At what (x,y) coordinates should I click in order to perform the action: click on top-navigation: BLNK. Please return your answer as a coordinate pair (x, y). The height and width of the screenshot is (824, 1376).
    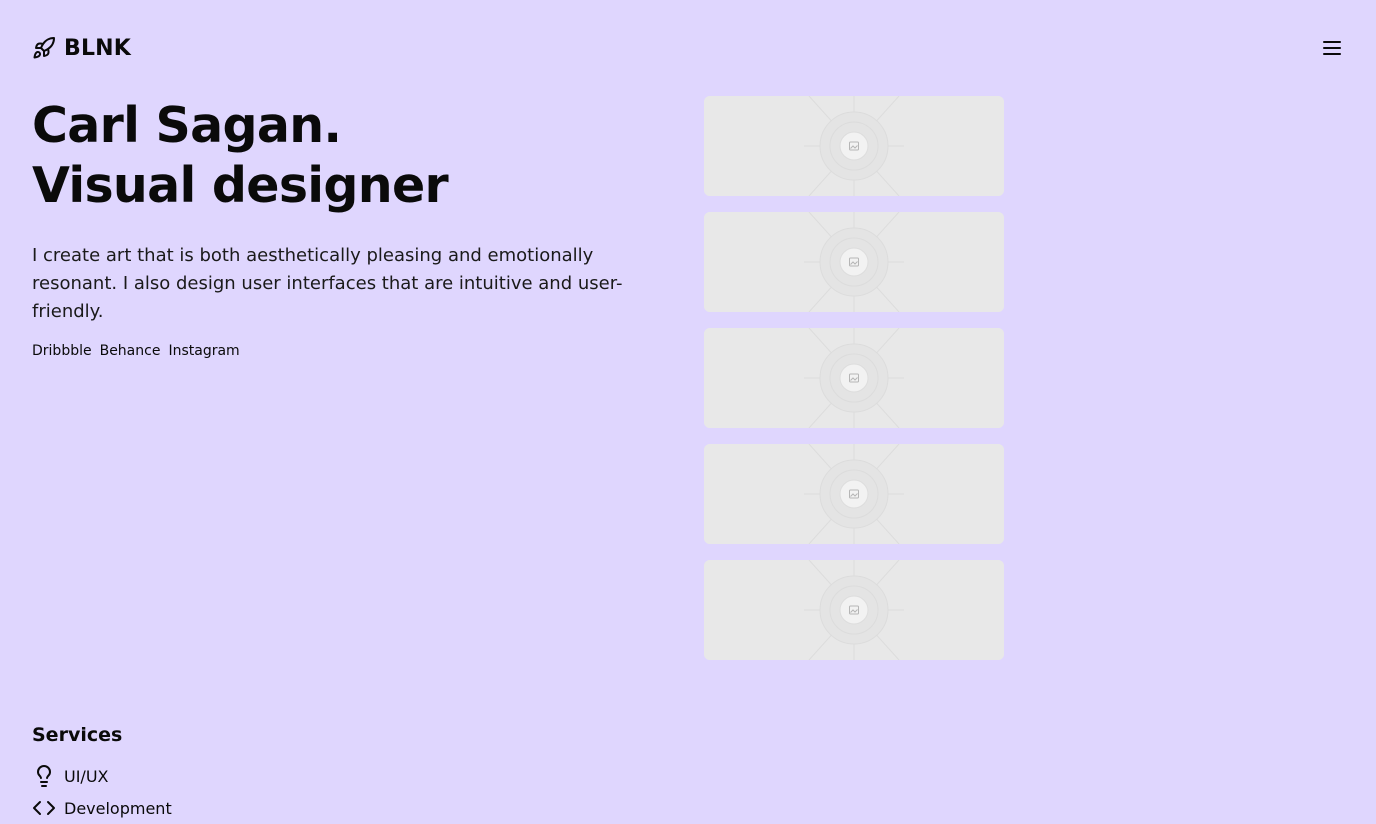
    Looking at the image, I should click on (688, 48).